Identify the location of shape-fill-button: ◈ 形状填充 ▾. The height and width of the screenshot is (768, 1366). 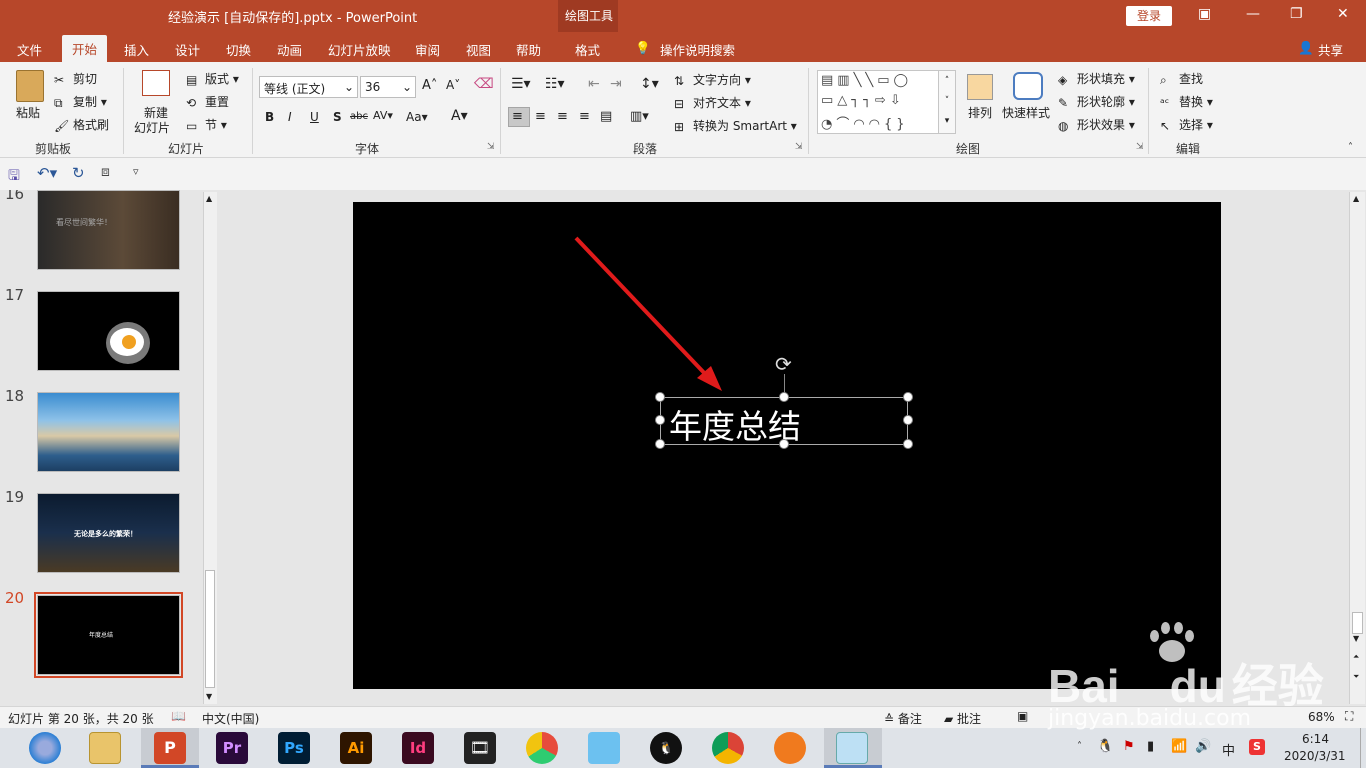
(1096, 78).